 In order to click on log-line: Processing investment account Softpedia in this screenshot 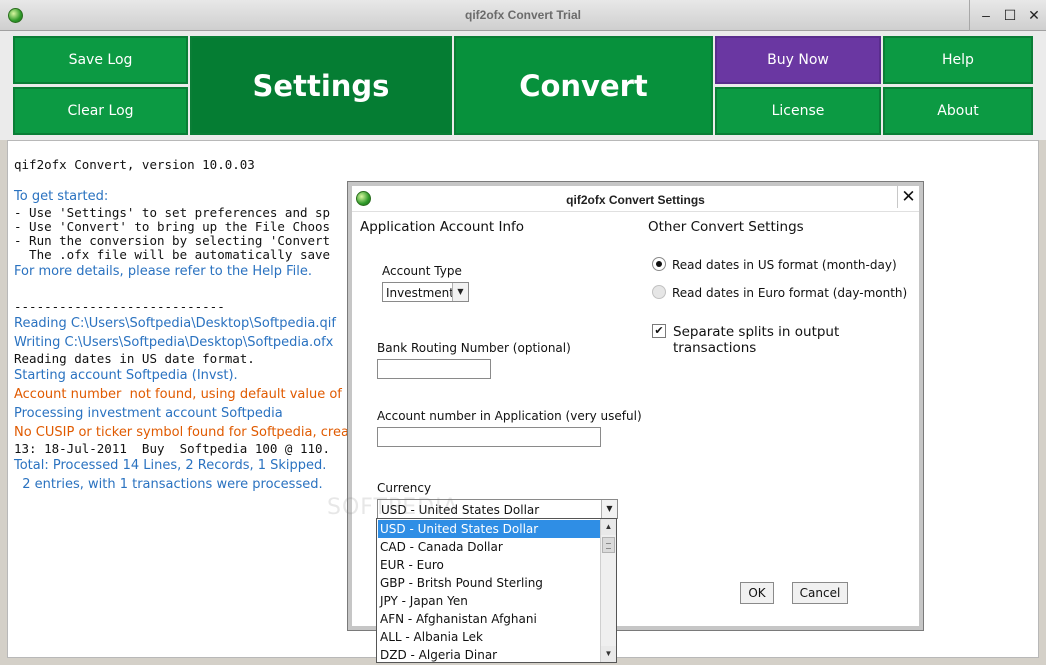, I will do `click(148, 413)`.